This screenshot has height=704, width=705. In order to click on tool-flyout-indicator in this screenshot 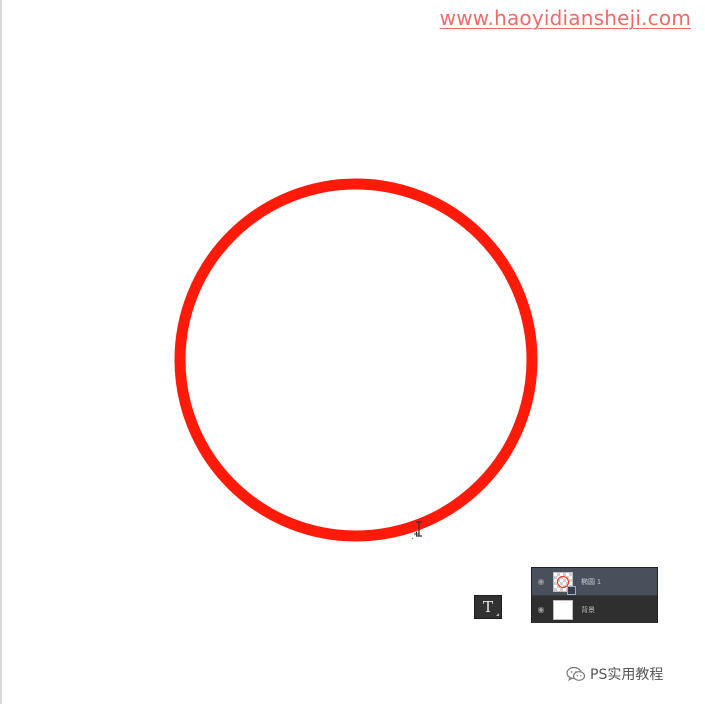, I will do `click(497, 614)`.